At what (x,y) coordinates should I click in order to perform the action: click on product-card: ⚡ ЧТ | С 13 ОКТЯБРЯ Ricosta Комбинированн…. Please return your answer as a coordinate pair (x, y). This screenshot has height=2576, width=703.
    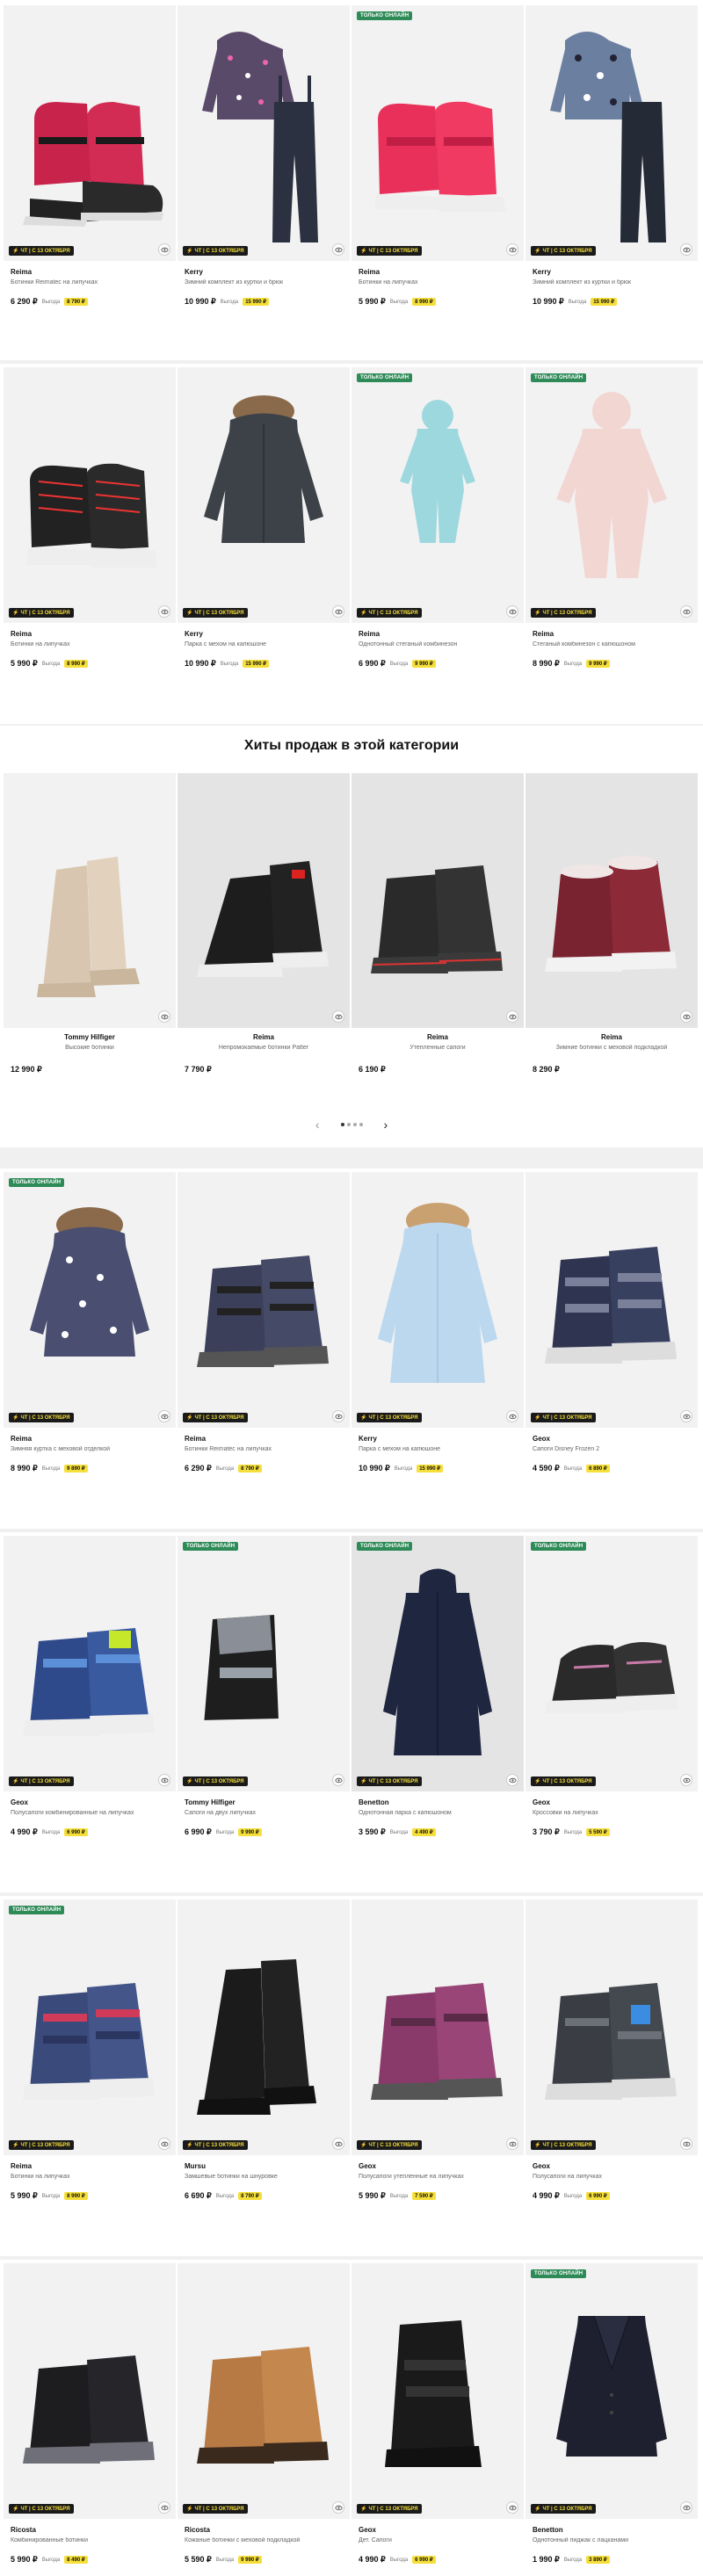
    Looking at the image, I should click on (90, 2419).